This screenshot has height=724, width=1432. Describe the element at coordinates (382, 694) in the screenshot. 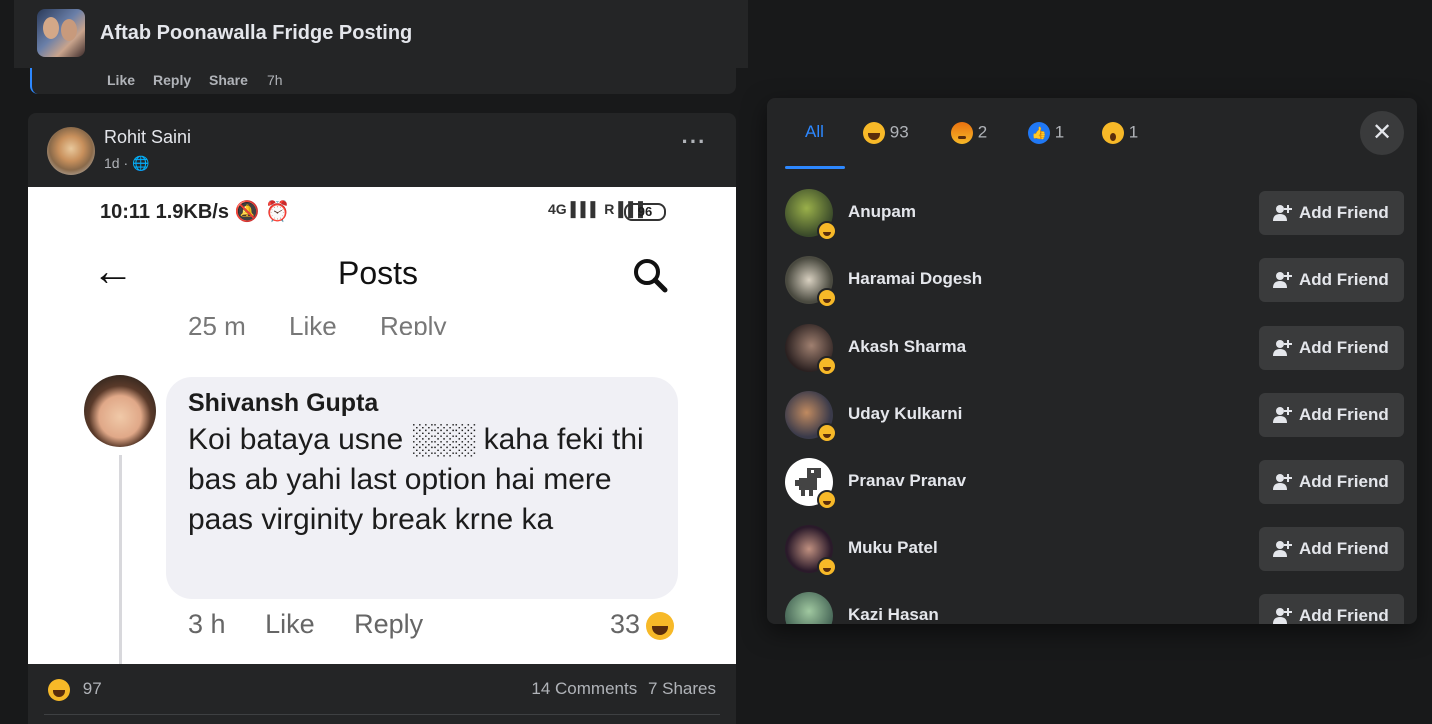

I see `post-footer: 97 14 Comments 7 Shares` at that location.